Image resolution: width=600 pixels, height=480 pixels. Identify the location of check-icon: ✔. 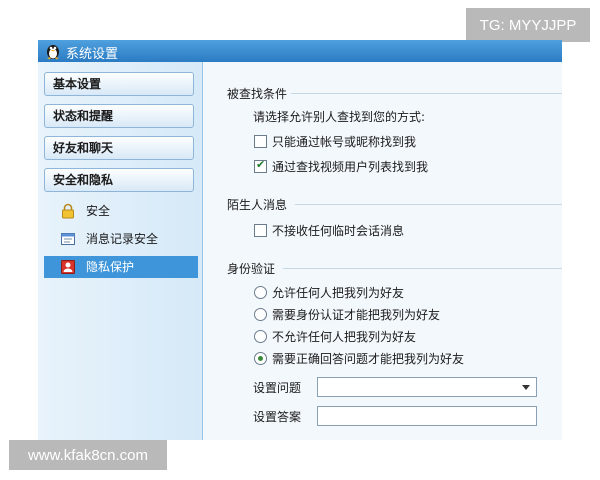
(261, 164).